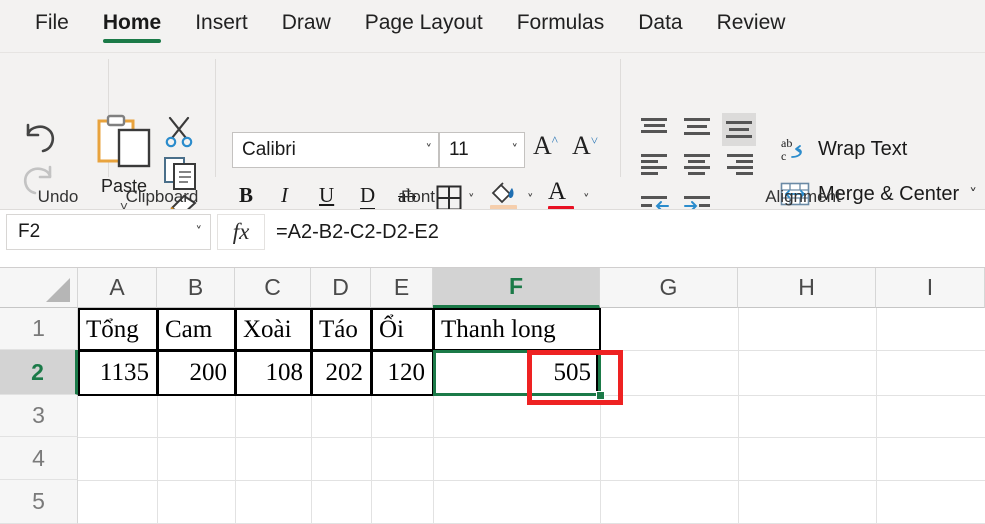 This screenshot has height=524, width=985. I want to click on cell-f1: Thanh long, so click(517, 329).